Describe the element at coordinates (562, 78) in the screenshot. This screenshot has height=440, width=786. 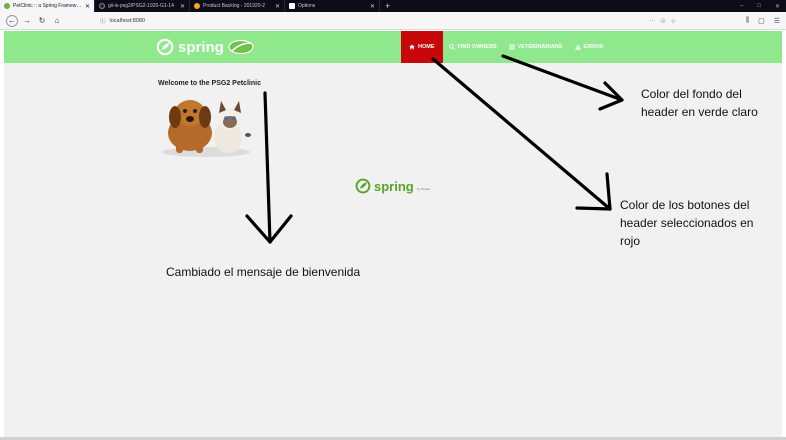
I see `arrow-to-header-note` at that location.